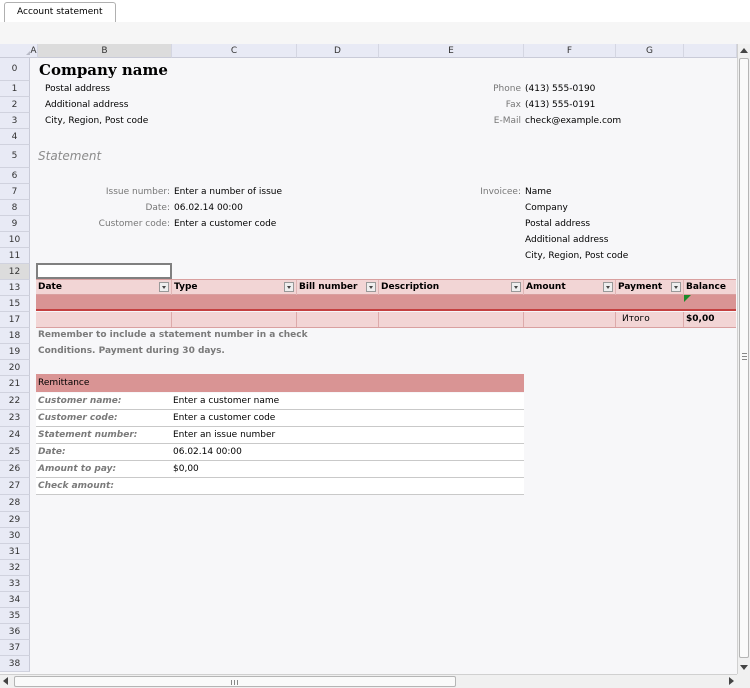  I want to click on row-header: 3, so click(15, 121).